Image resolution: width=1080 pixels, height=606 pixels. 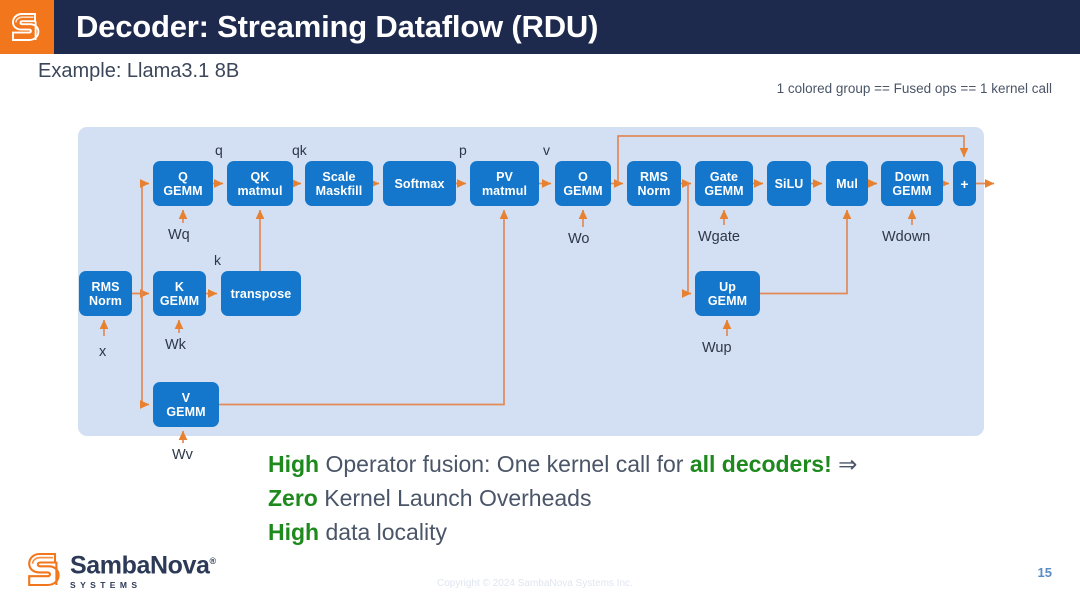 I want to click on copyright-notice: Copyright © 2024 SambaNova Systems Inc., so click(x=535, y=583).